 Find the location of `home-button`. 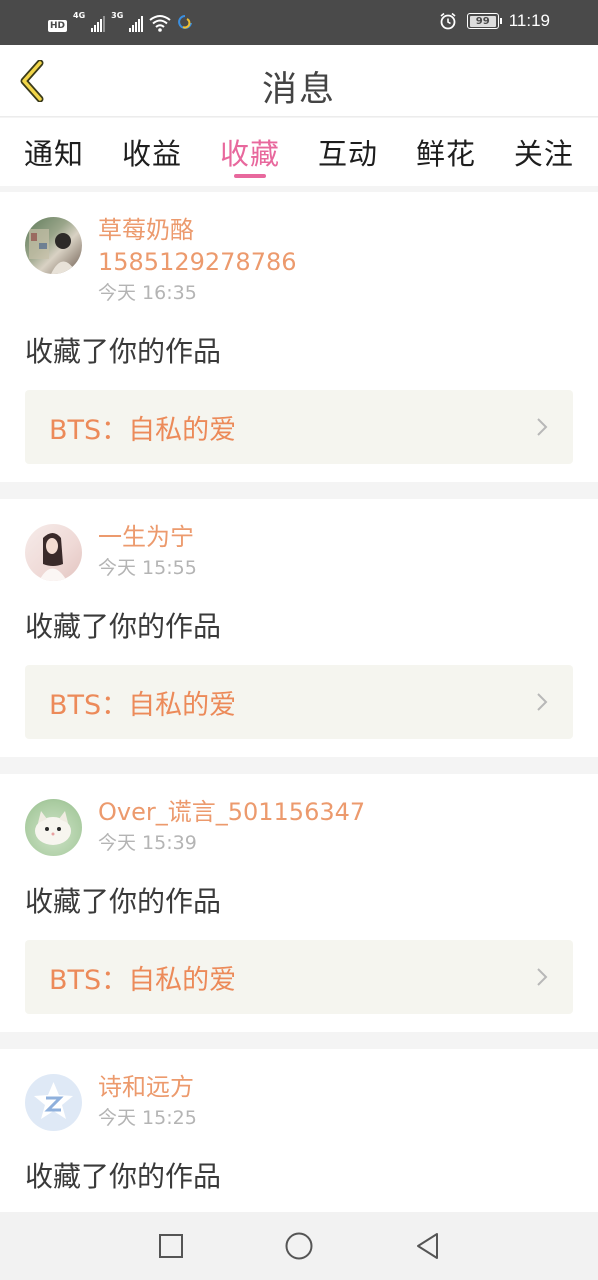

home-button is located at coordinates (299, 1246).